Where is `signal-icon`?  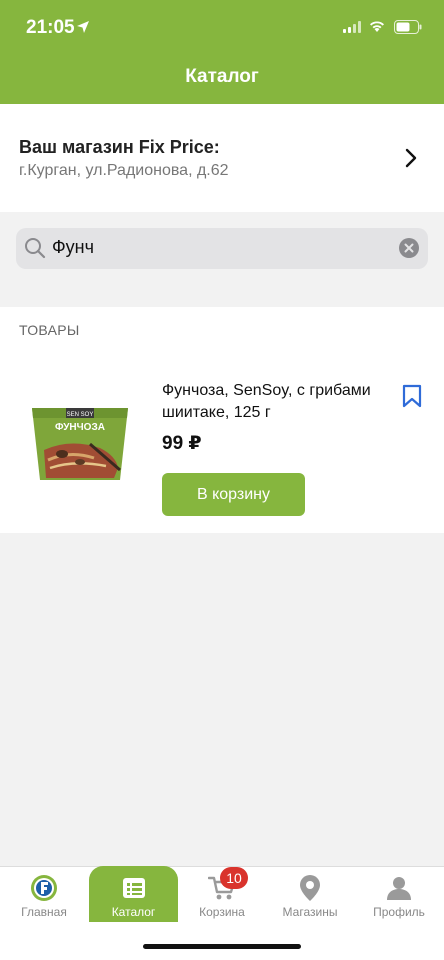
signal-icon is located at coordinates (352, 27).